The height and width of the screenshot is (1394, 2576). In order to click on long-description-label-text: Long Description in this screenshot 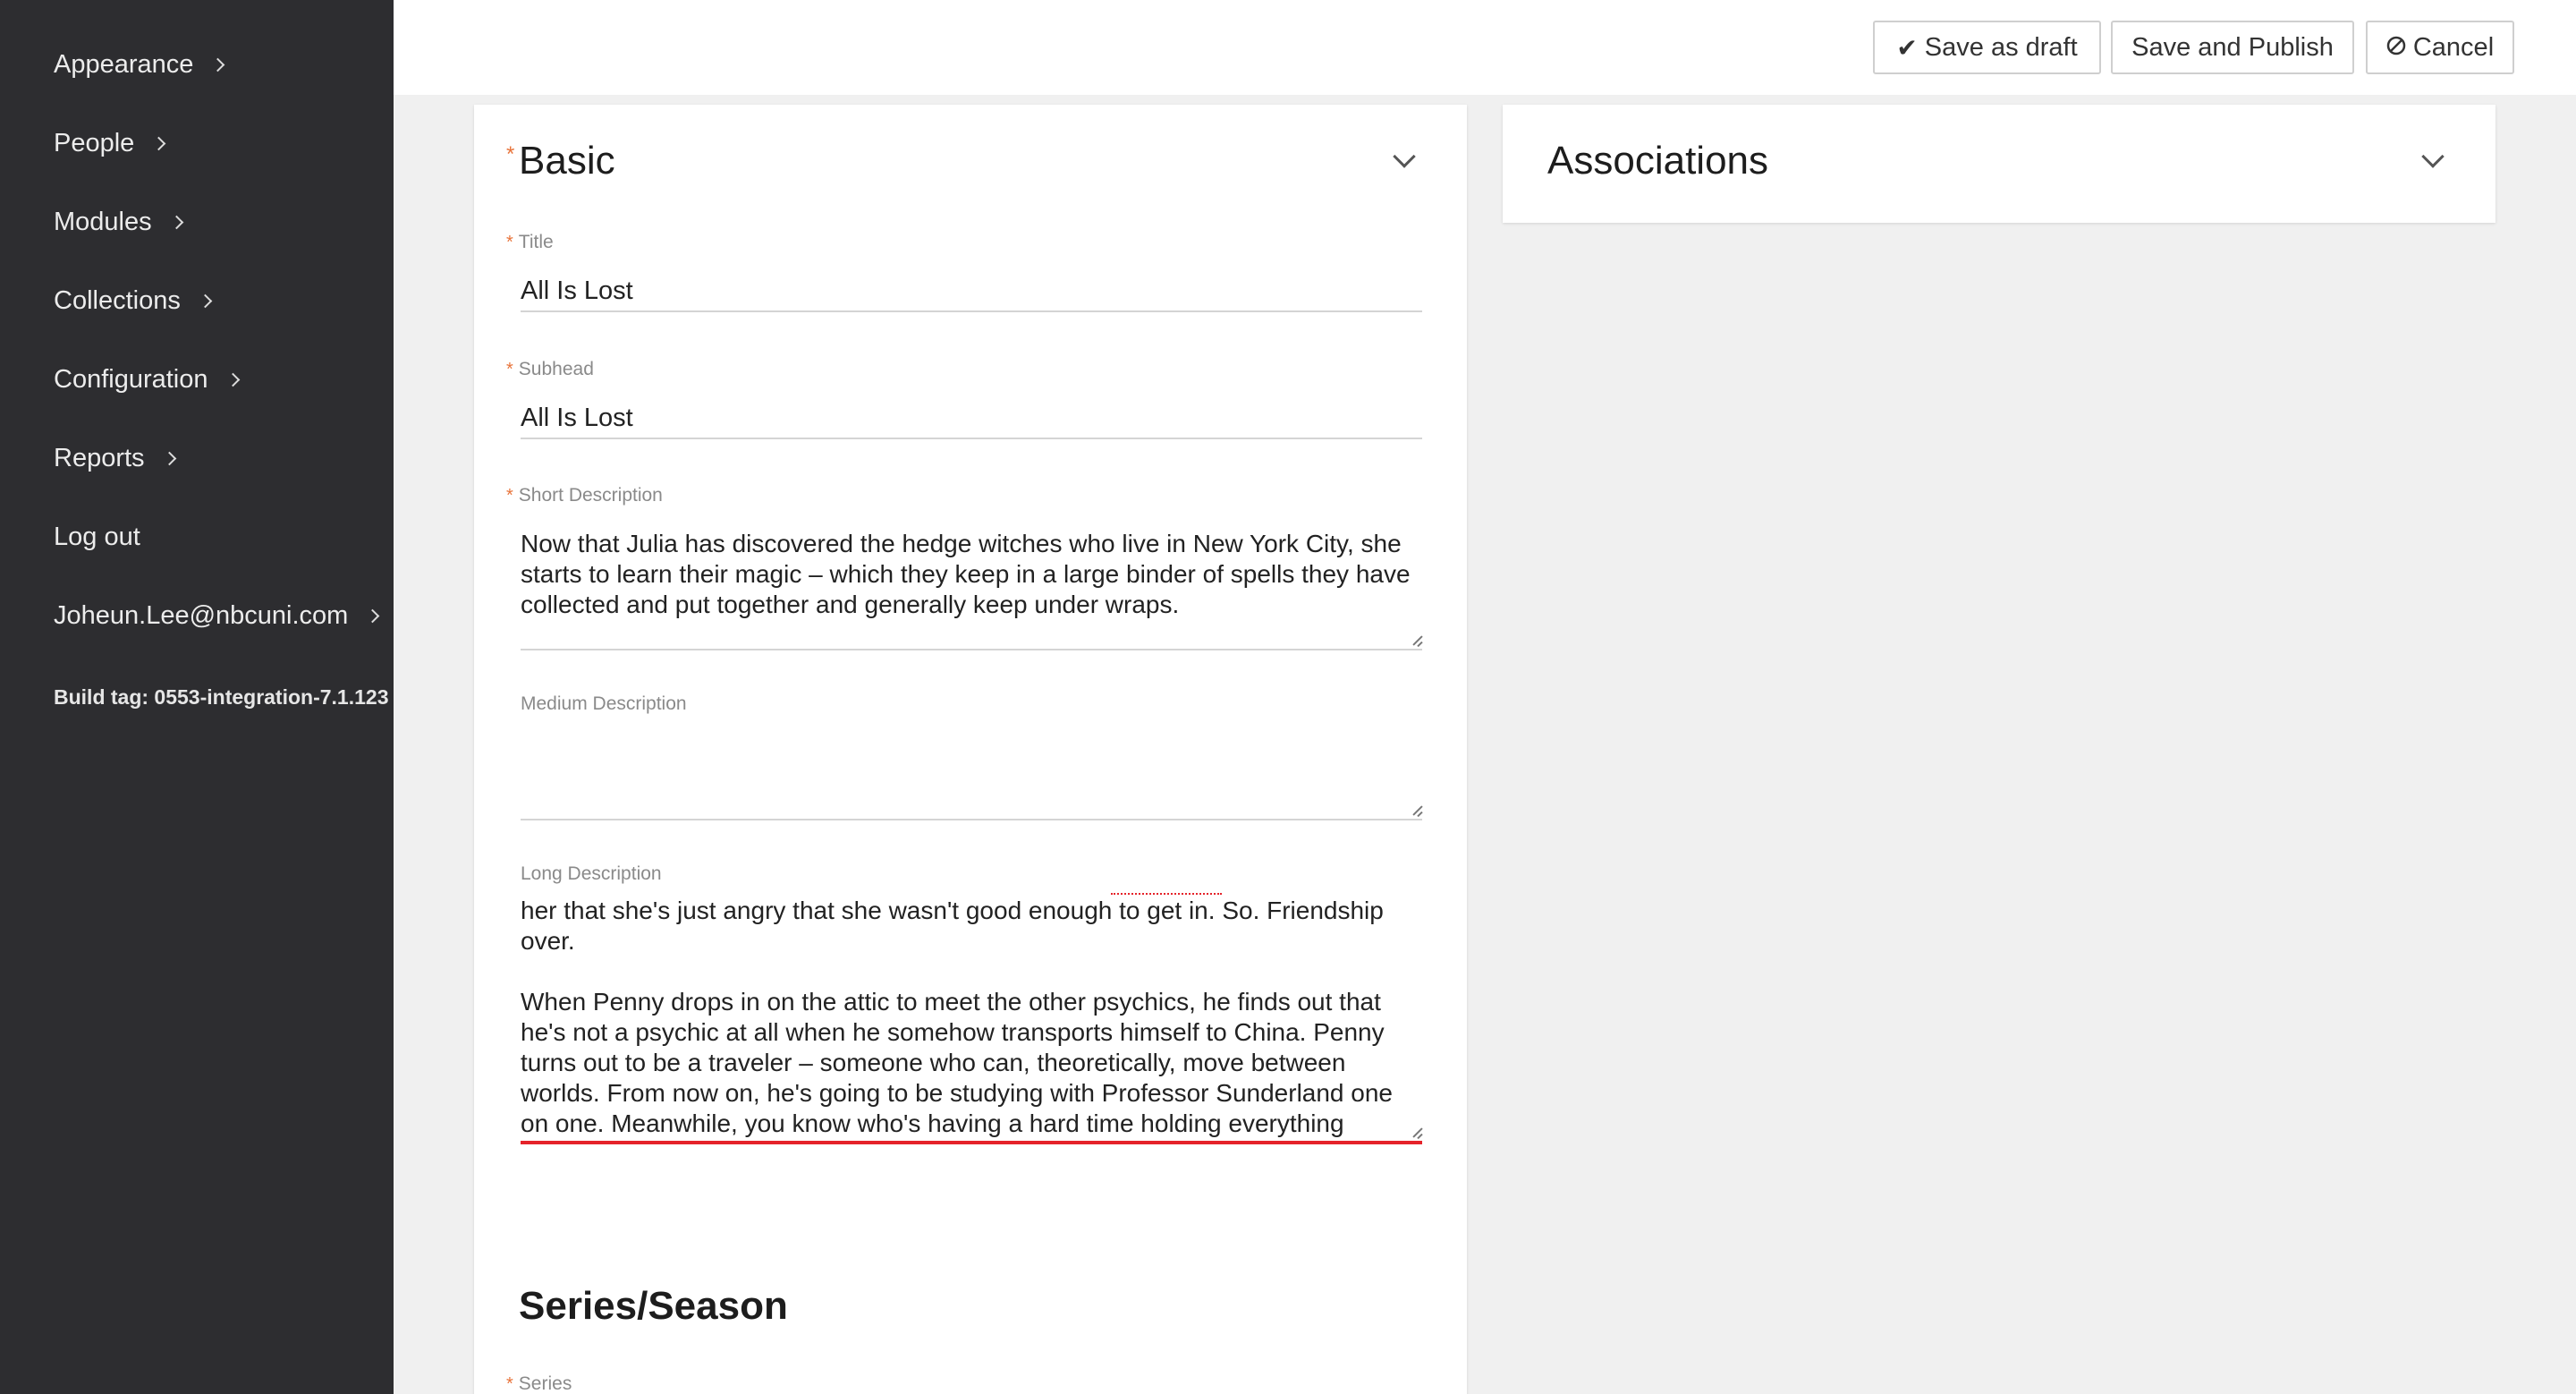, I will do `click(591, 873)`.